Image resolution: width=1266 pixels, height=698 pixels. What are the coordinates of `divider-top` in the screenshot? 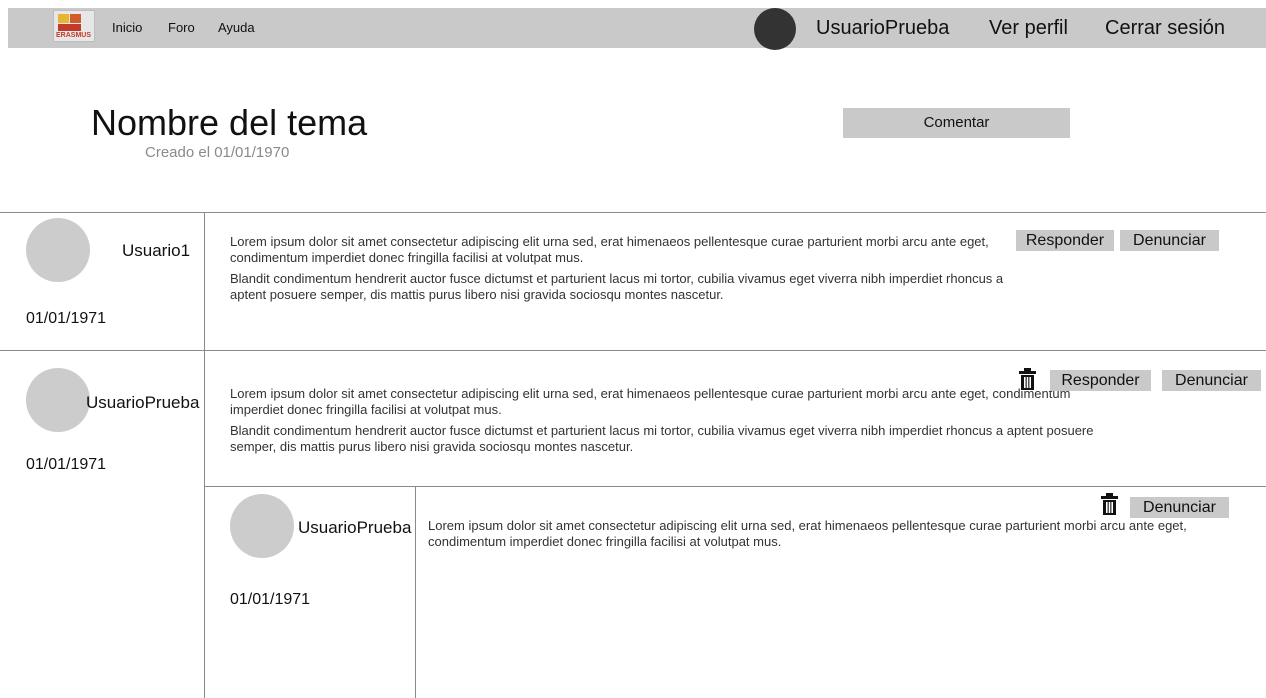 It's located at (633, 212).